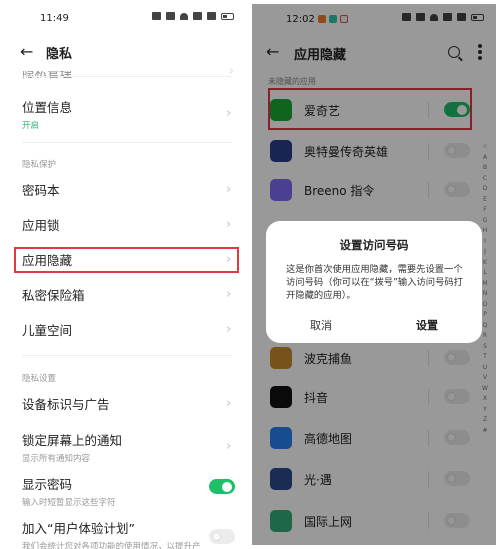  I want to click on menu-item-kids-space: 儿童空间 ›, so click(124, 330).